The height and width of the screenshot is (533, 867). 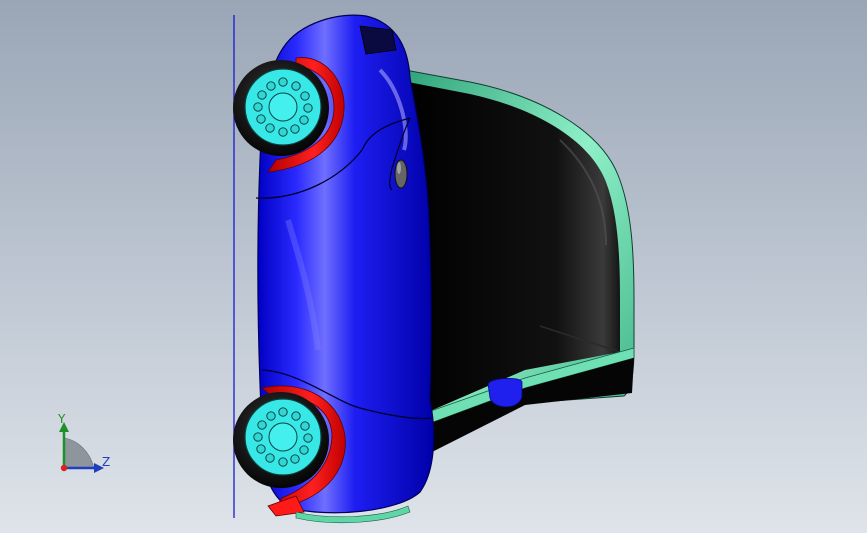 I want to click on front-hub, so click(x=283, y=107).